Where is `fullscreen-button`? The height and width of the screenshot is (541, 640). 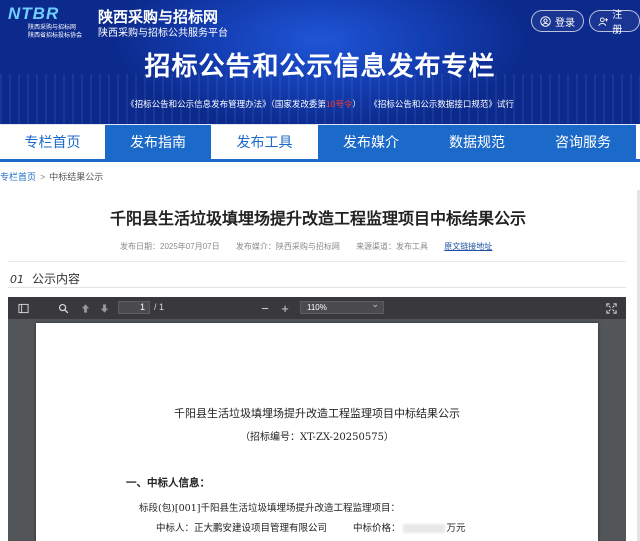 fullscreen-button is located at coordinates (611, 308).